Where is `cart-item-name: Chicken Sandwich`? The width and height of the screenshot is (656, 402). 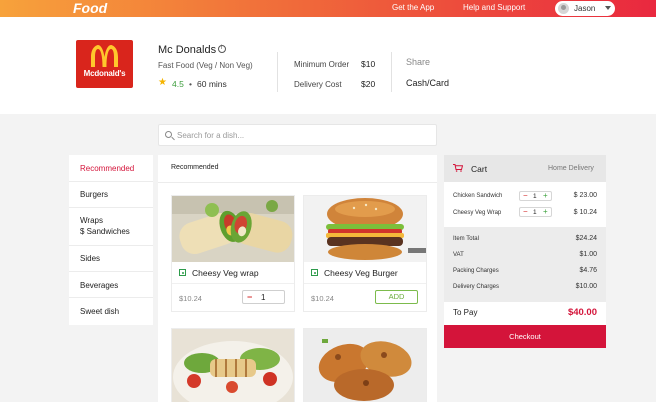 cart-item-name: Chicken Sandwich is located at coordinates (478, 196).